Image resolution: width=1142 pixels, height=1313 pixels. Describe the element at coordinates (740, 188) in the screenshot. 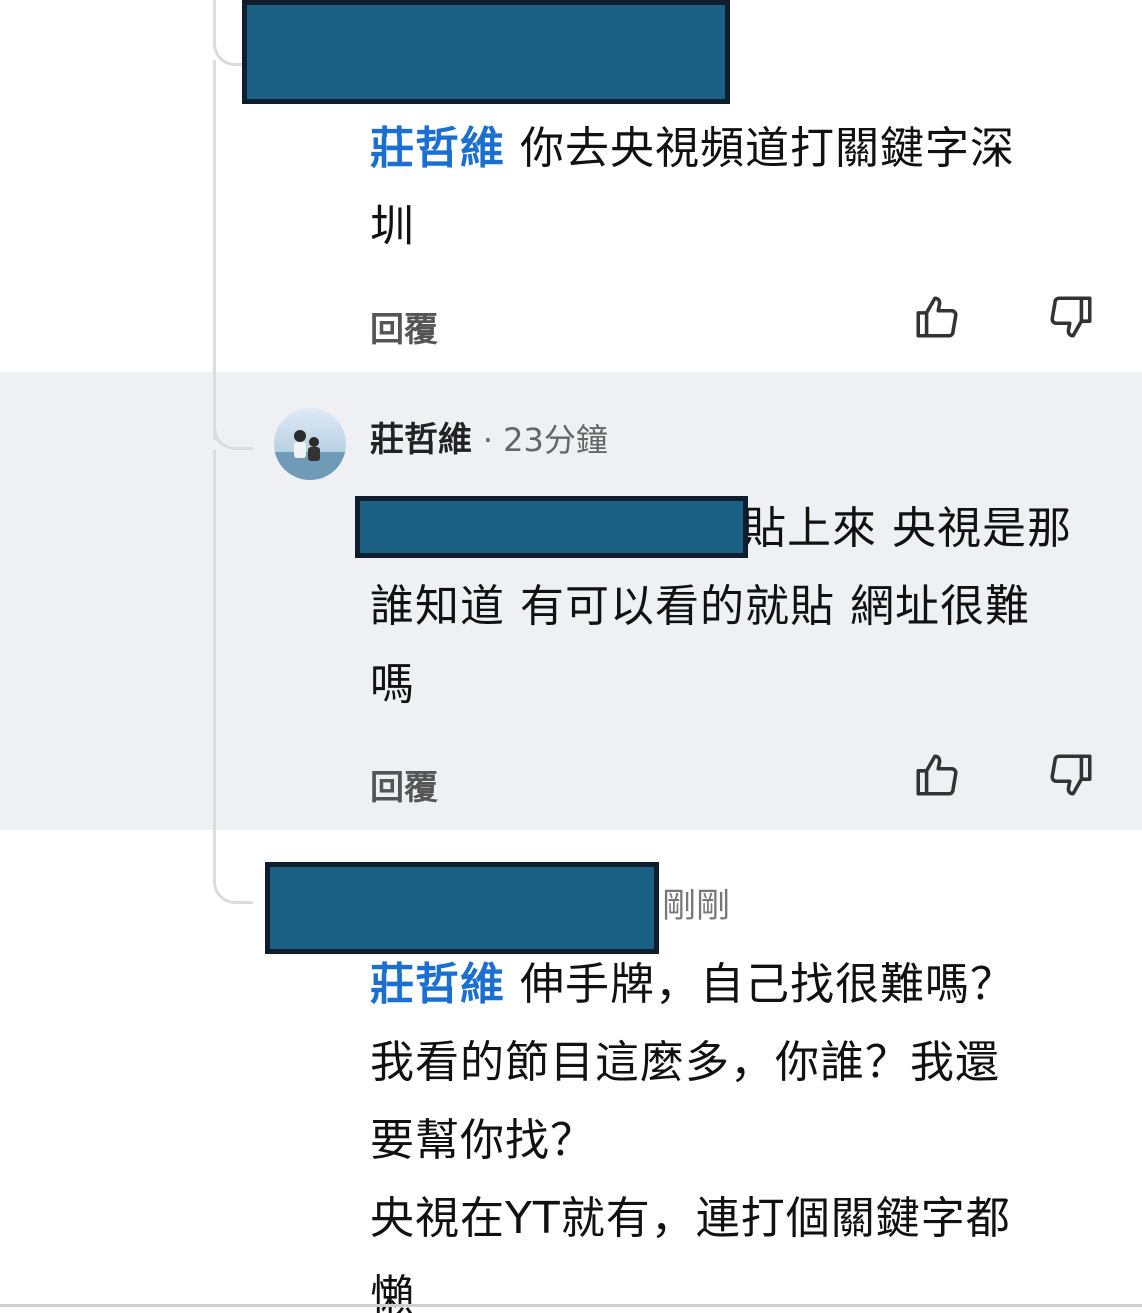

I see `comment-body: 莊哲維 你去央視頻道打關鍵字深 圳` at that location.